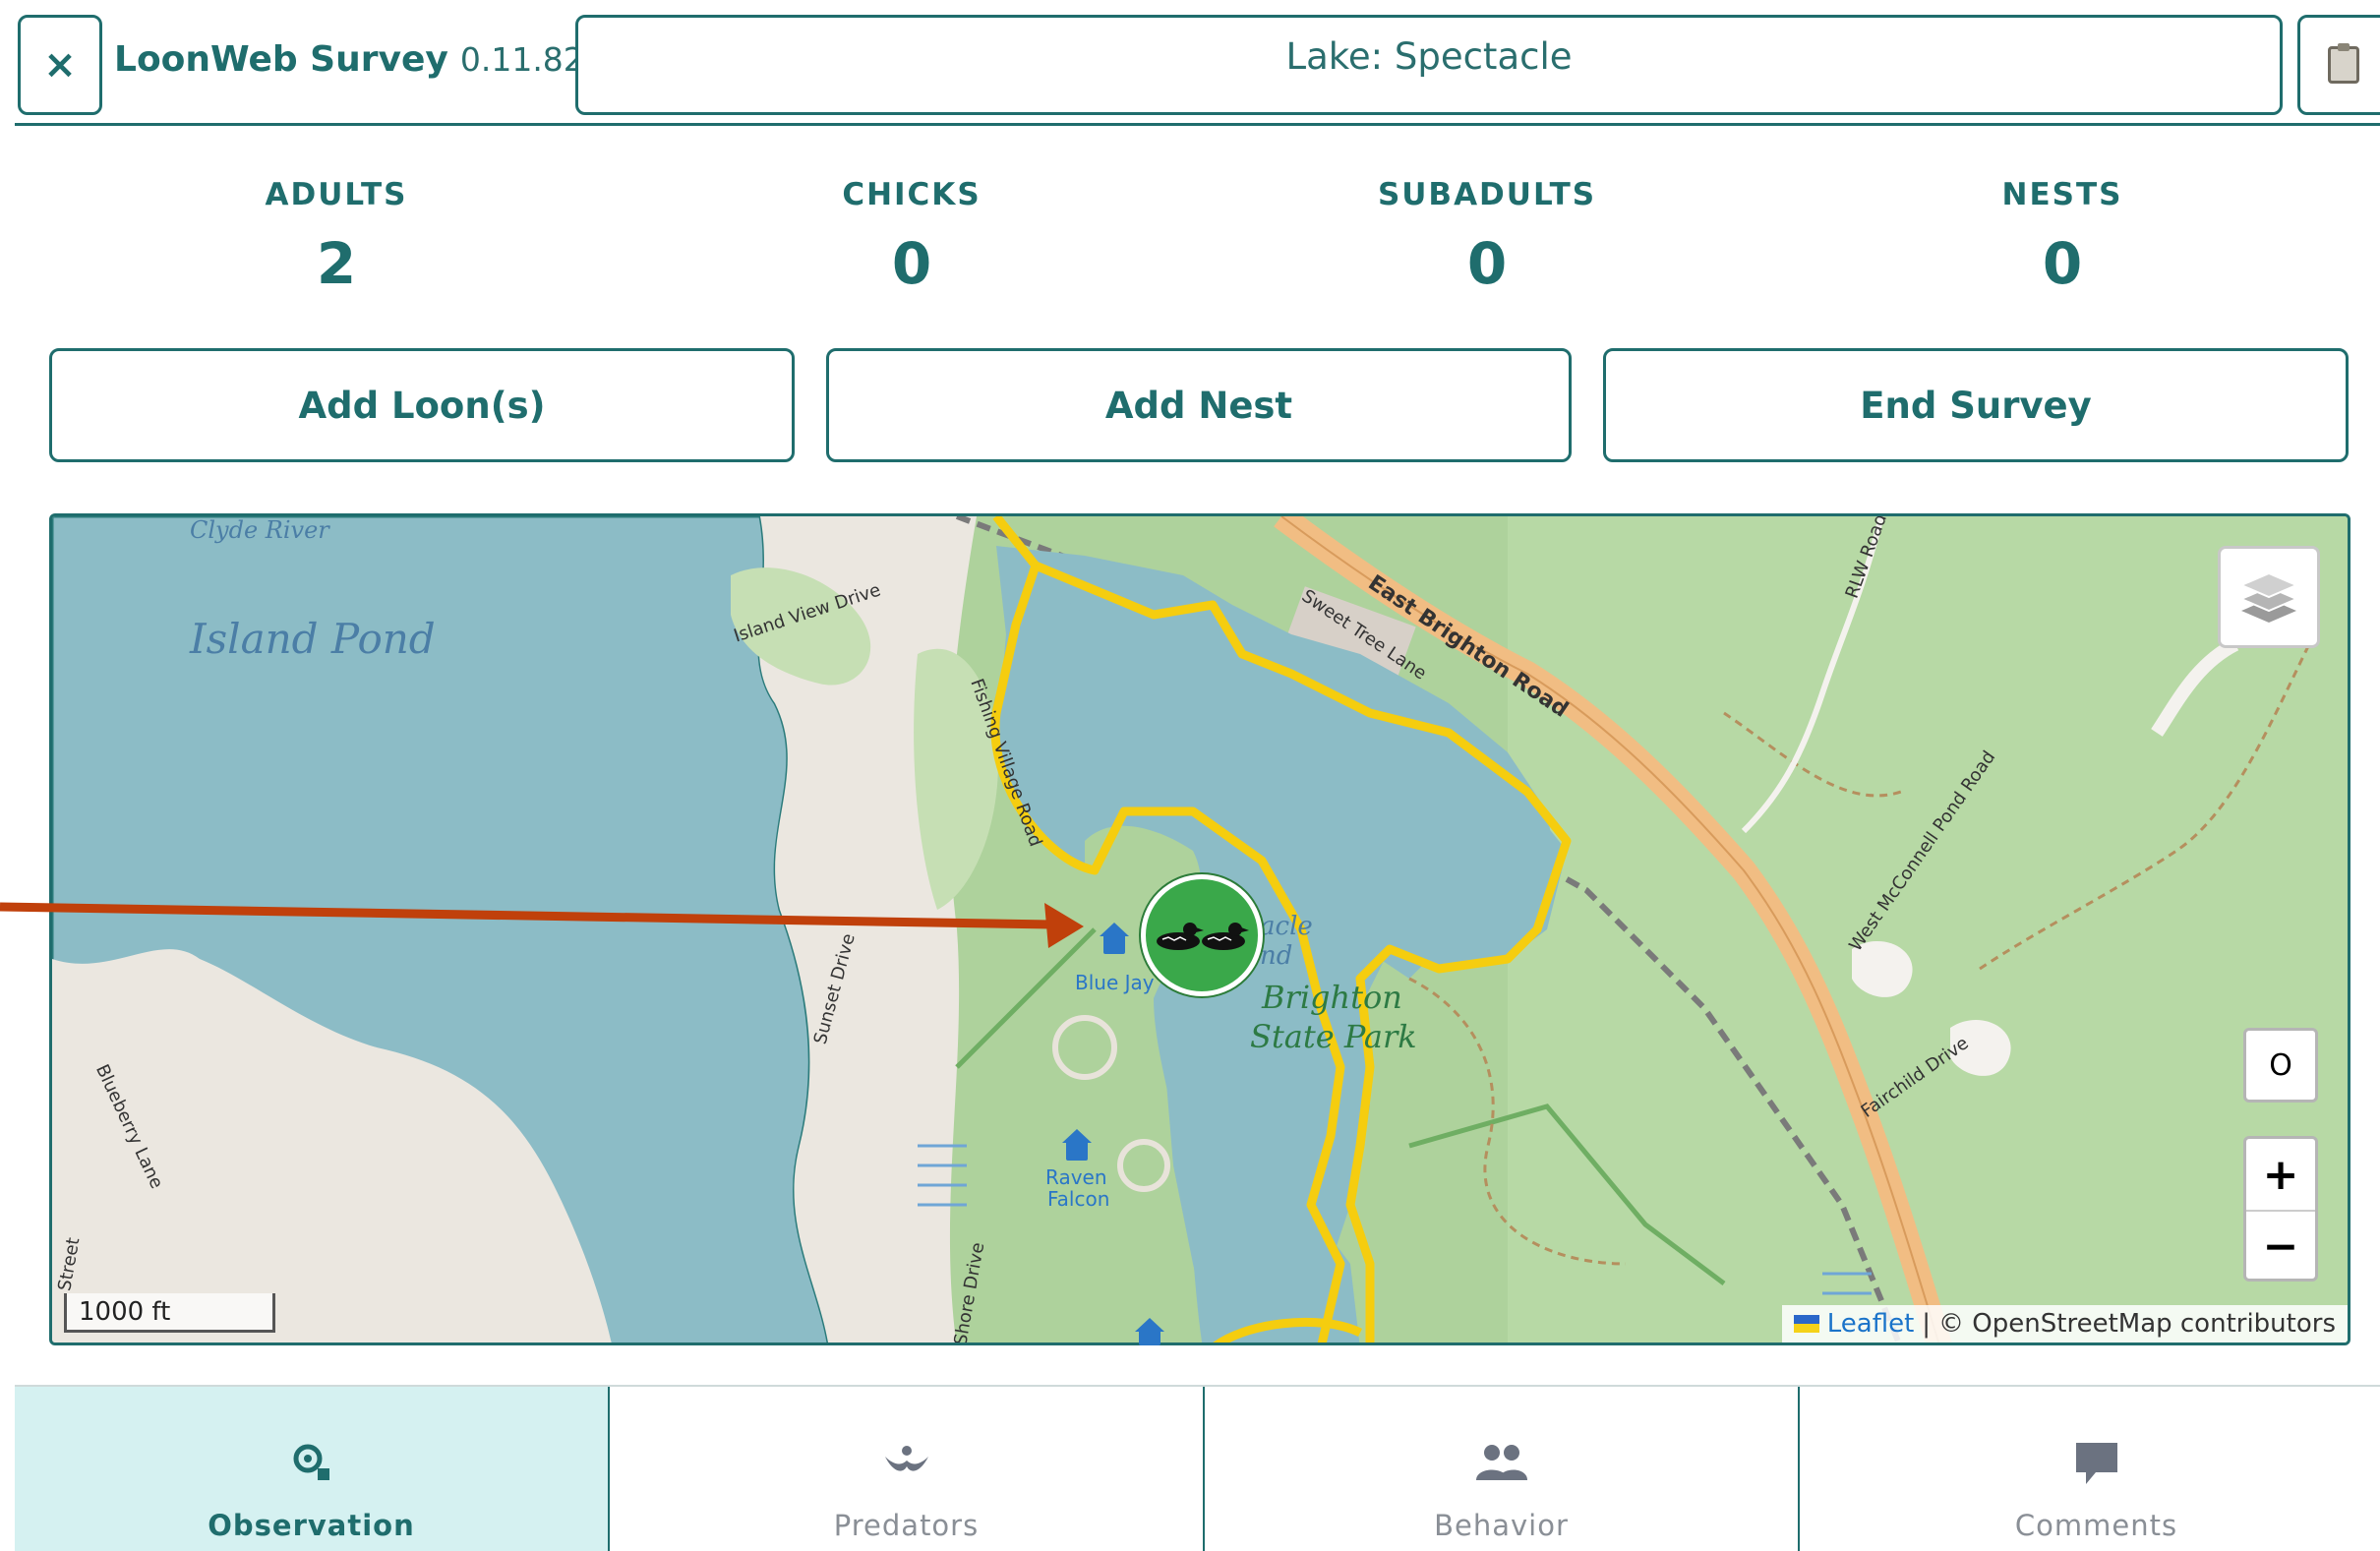  Describe the element at coordinates (1806, 1324) in the screenshot. I see `ukraine-flag-icon` at that location.